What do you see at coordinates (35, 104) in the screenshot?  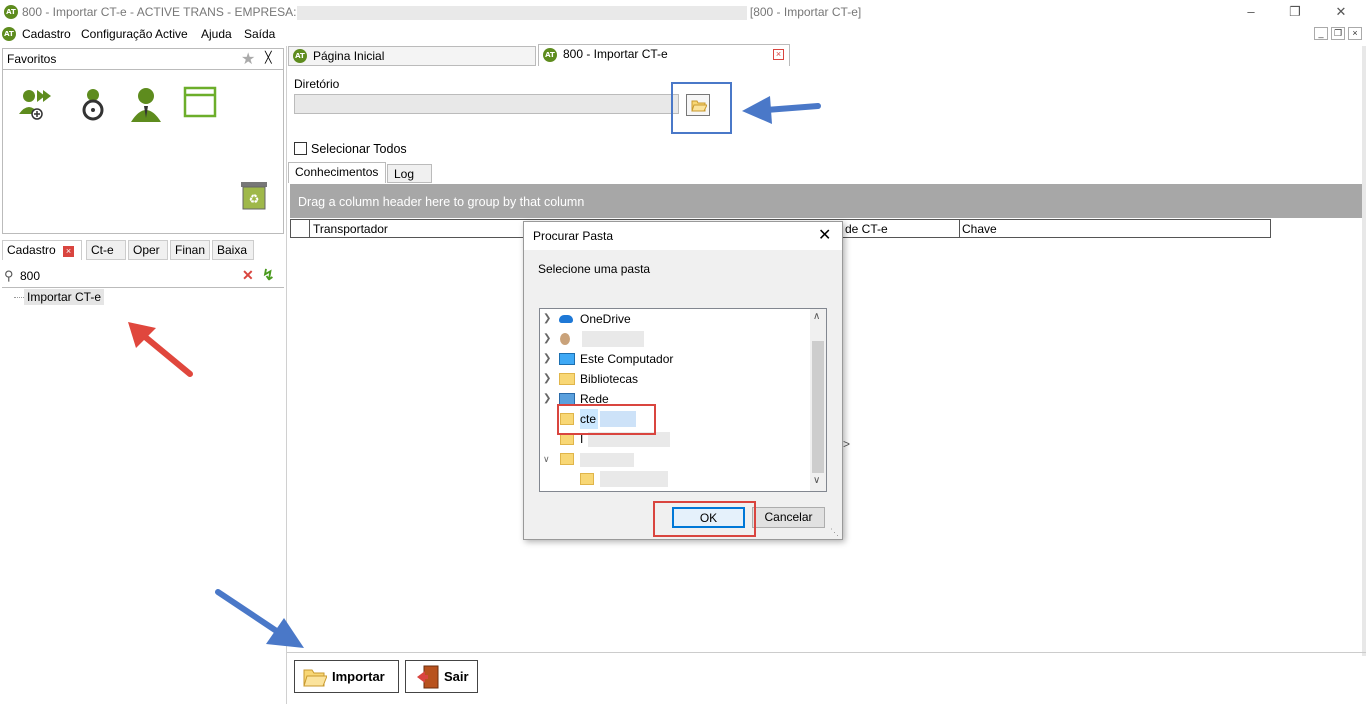 I see `add-user-icon` at bounding box center [35, 104].